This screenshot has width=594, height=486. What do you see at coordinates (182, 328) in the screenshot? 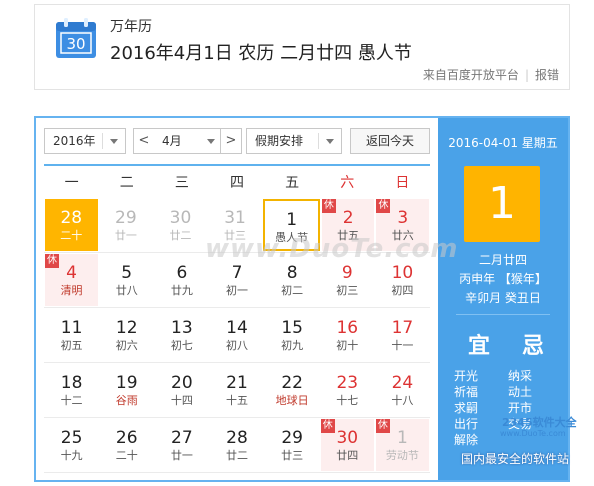
I see `day-number: 13` at bounding box center [182, 328].